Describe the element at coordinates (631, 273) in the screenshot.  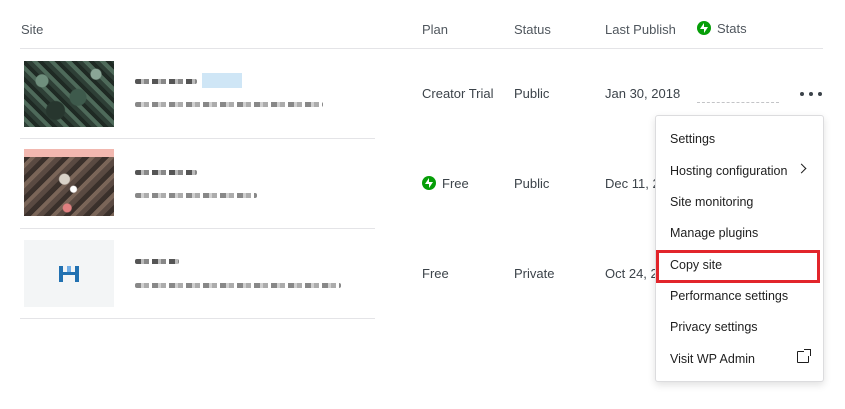
I see `last-publish-cell: Oct 24, 2` at that location.